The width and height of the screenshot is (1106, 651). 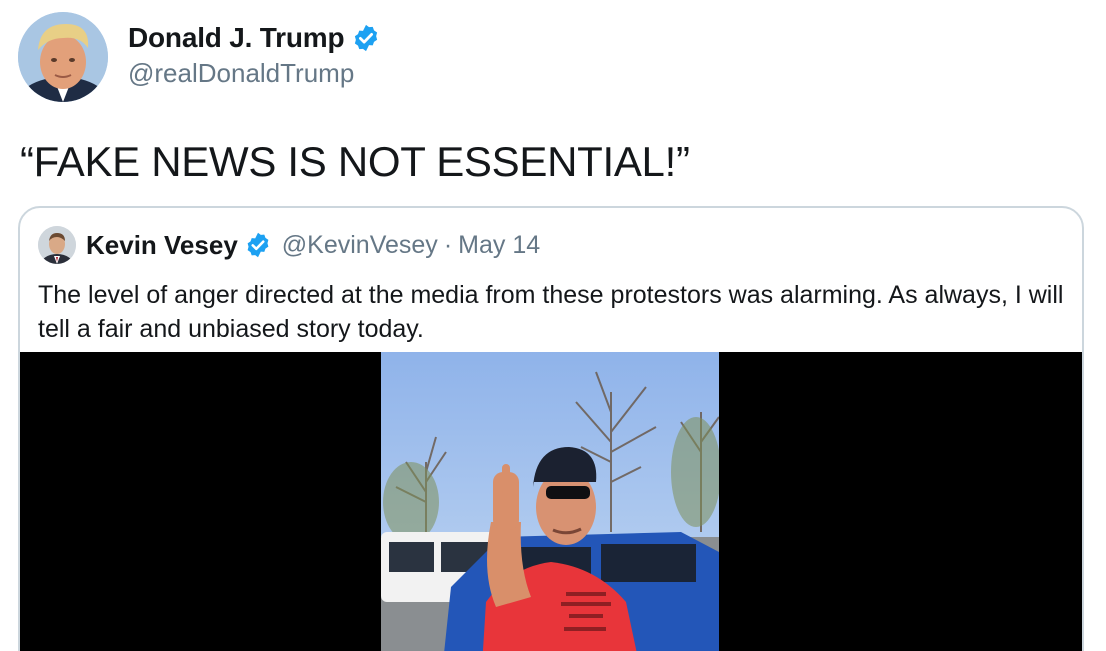 I want to click on author-name-row: Donald J. Trump, so click(x=254, y=38).